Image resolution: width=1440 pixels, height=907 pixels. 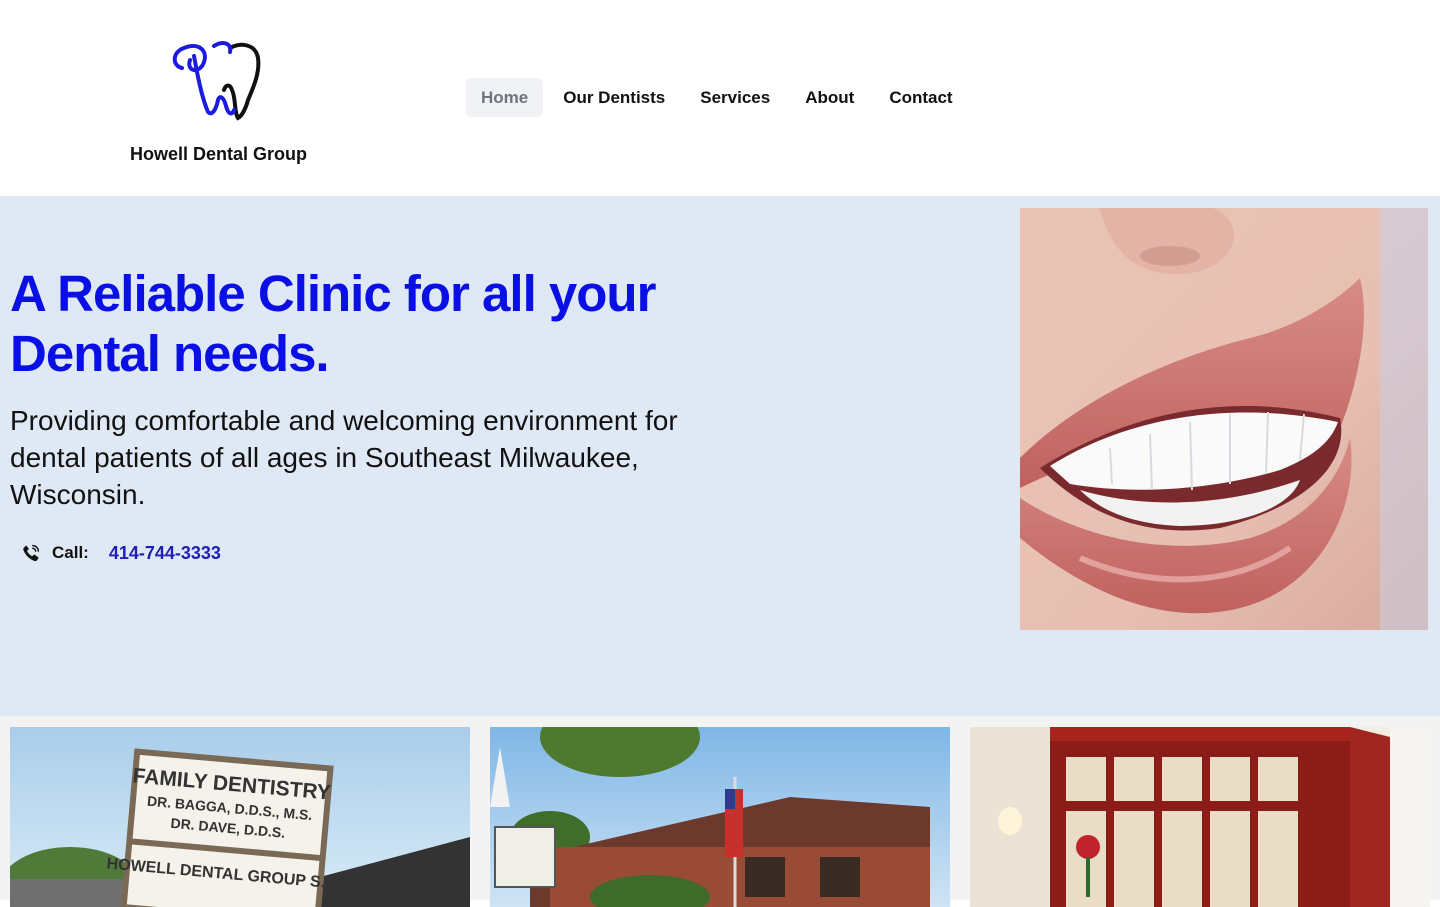 What do you see at coordinates (219, 154) in the screenshot?
I see `brand-name: Howell Dental Group` at bounding box center [219, 154].